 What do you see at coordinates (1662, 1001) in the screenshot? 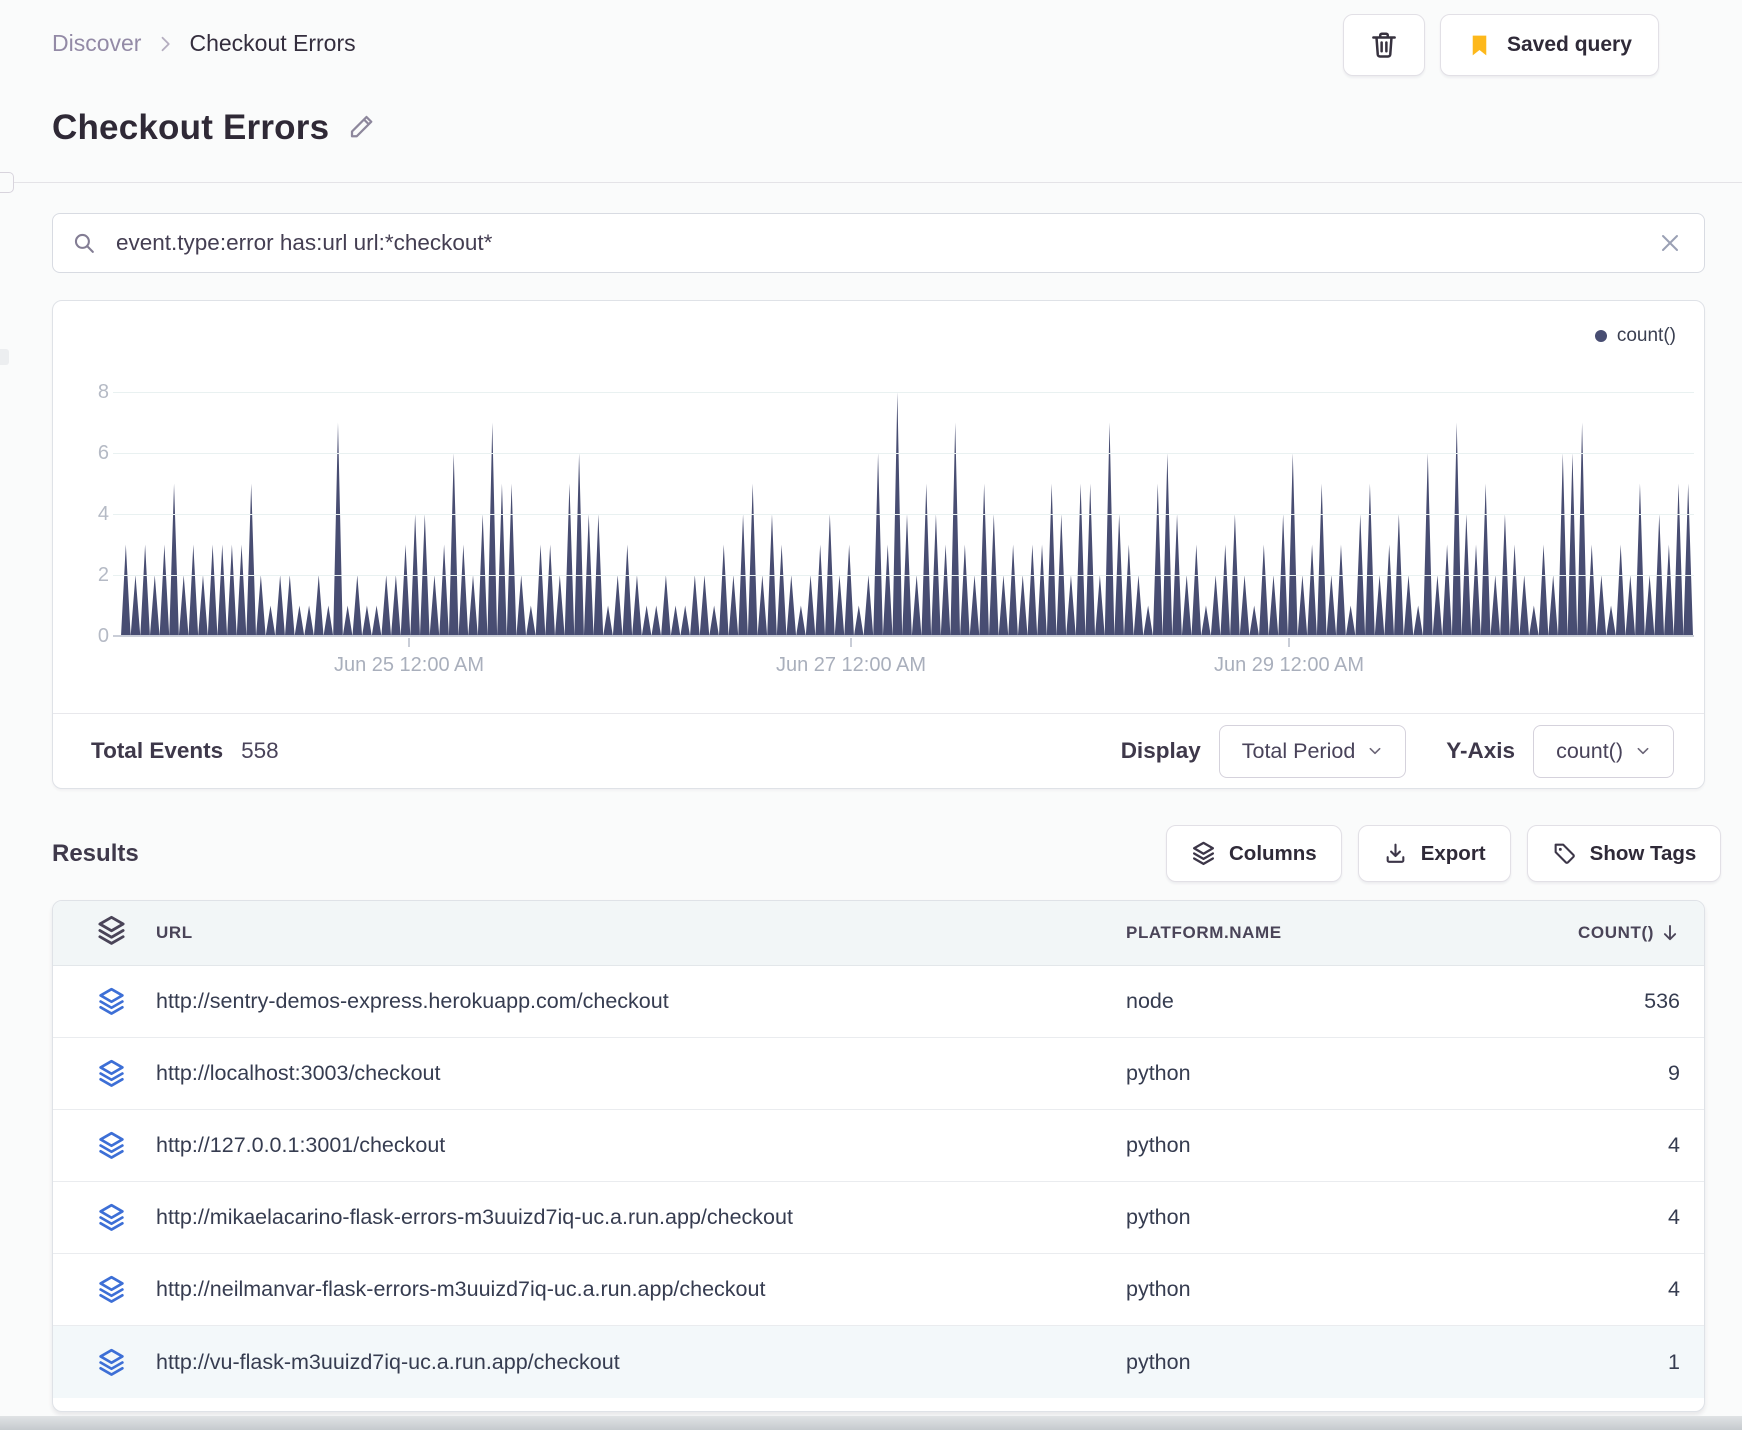
I see `row-count: 536` at bounding box center [1662, 1001].